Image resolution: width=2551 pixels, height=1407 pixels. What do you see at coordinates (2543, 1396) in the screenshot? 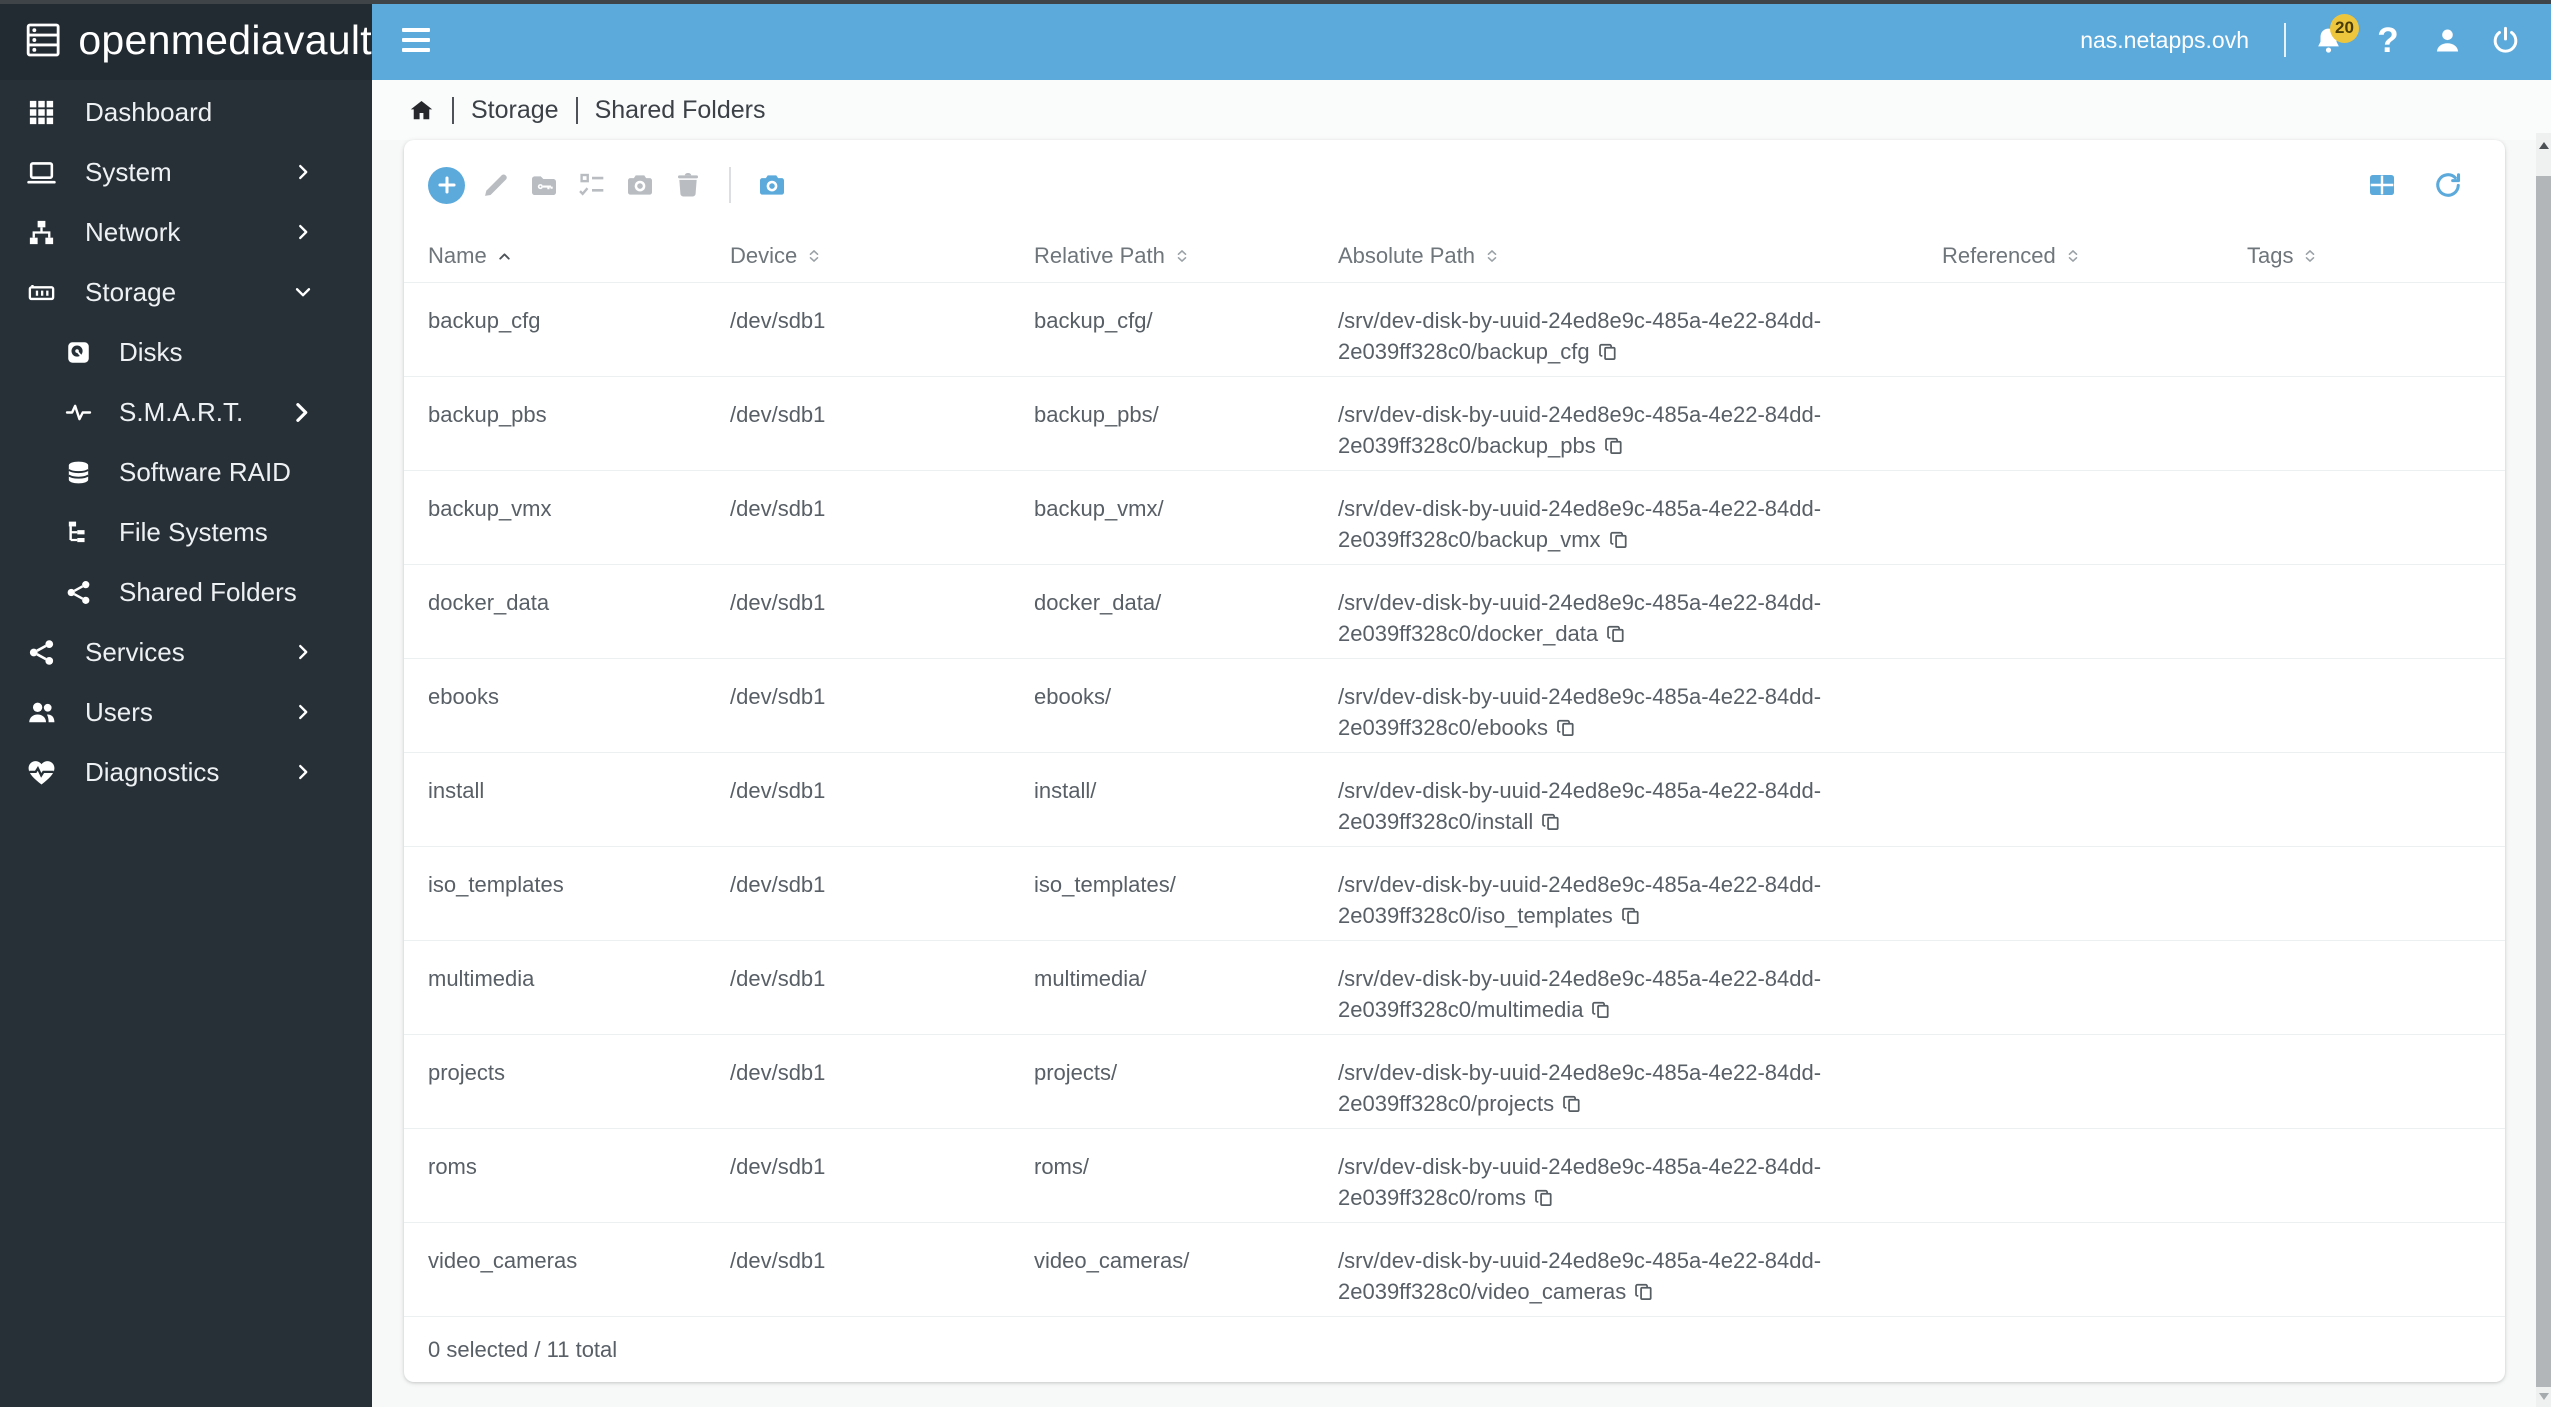
I see `scroll-down-arrow` at bounding box center [2543, 1396].